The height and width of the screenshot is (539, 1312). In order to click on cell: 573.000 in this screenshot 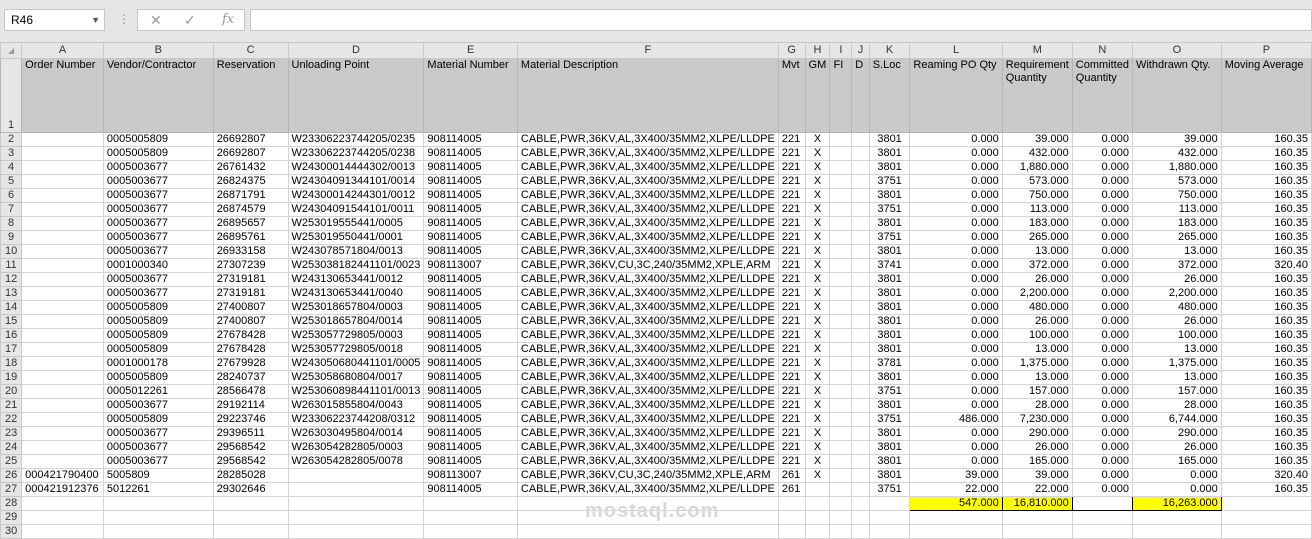, I will do `click(1037, 181)`.